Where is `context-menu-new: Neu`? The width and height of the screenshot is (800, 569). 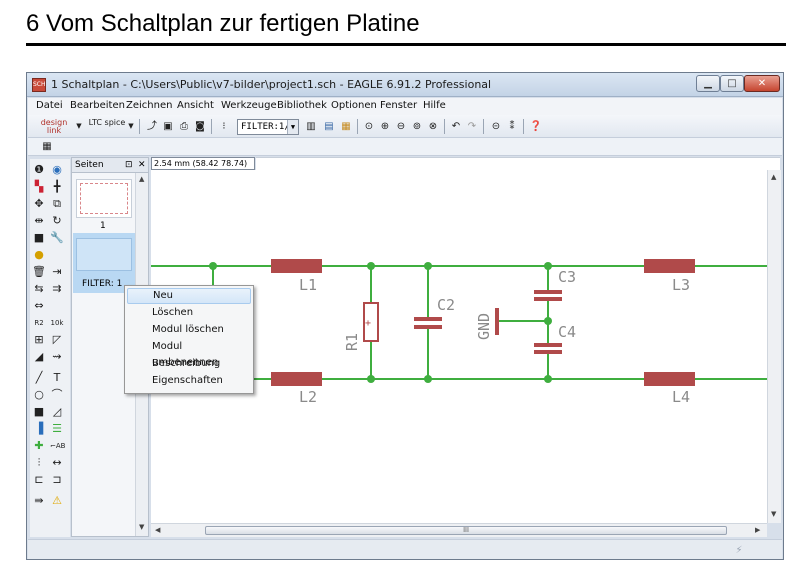 context-menu-new: Neu is located at coordinates (189, 296).